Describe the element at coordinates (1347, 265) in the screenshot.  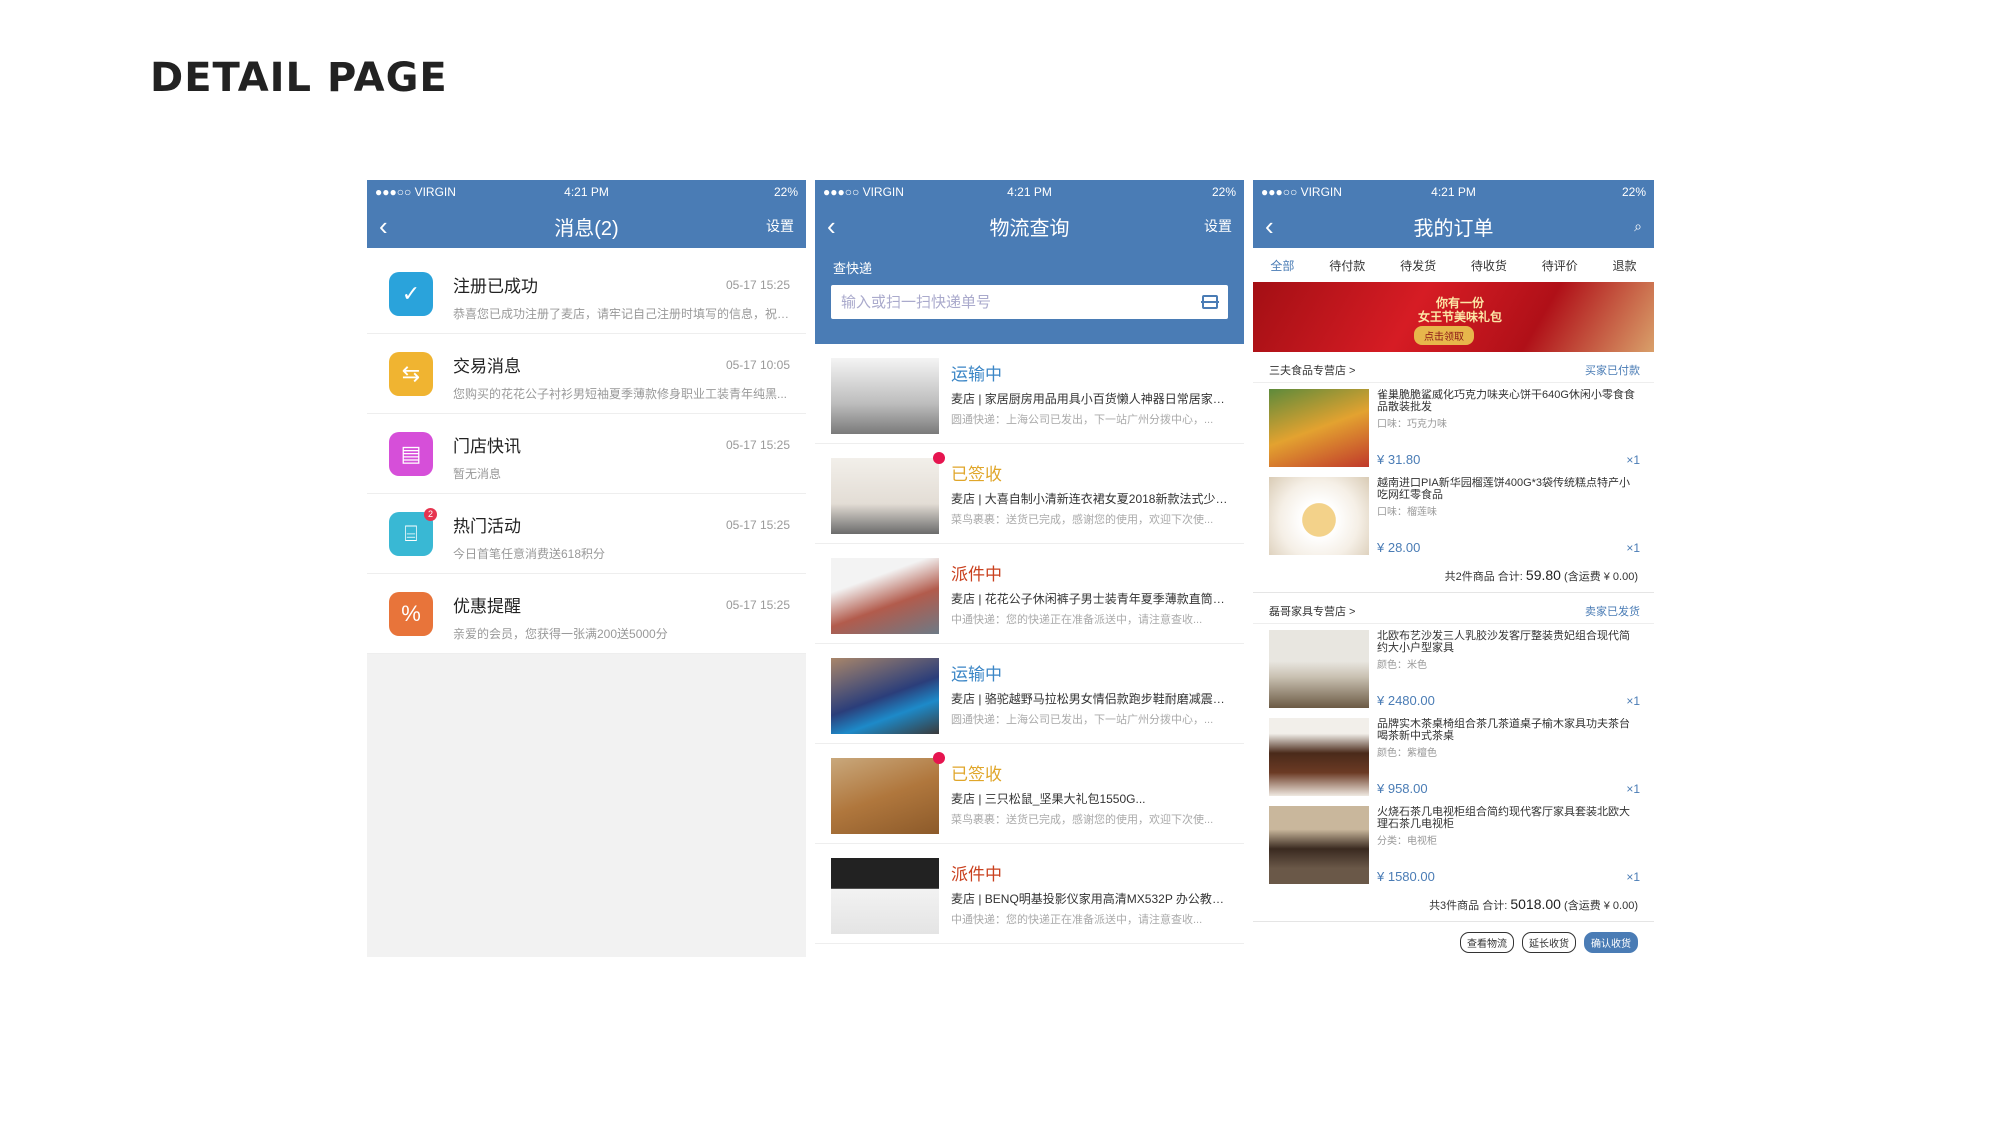
I see `tab-2: 待付款` at that location.